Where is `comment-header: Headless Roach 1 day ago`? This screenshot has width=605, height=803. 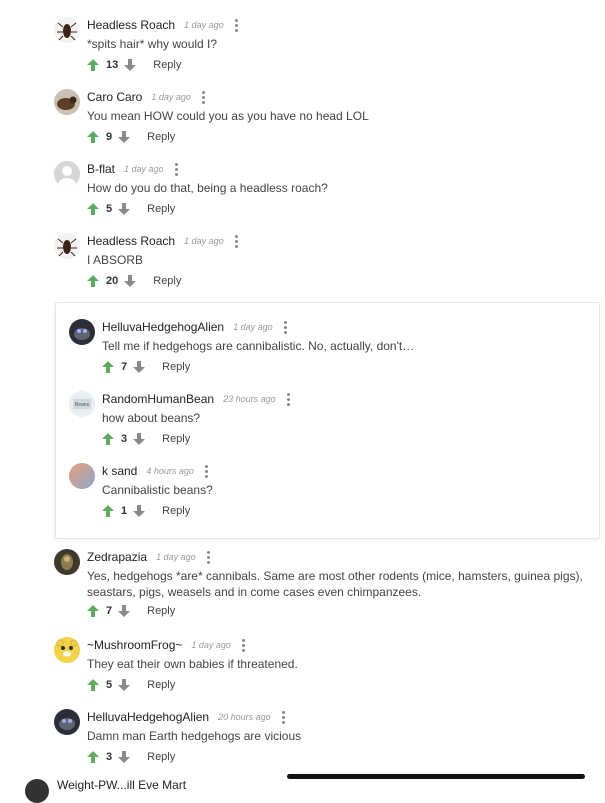 comment-header: Headless Roach 1 day ago is located at coordinates (162, 241).